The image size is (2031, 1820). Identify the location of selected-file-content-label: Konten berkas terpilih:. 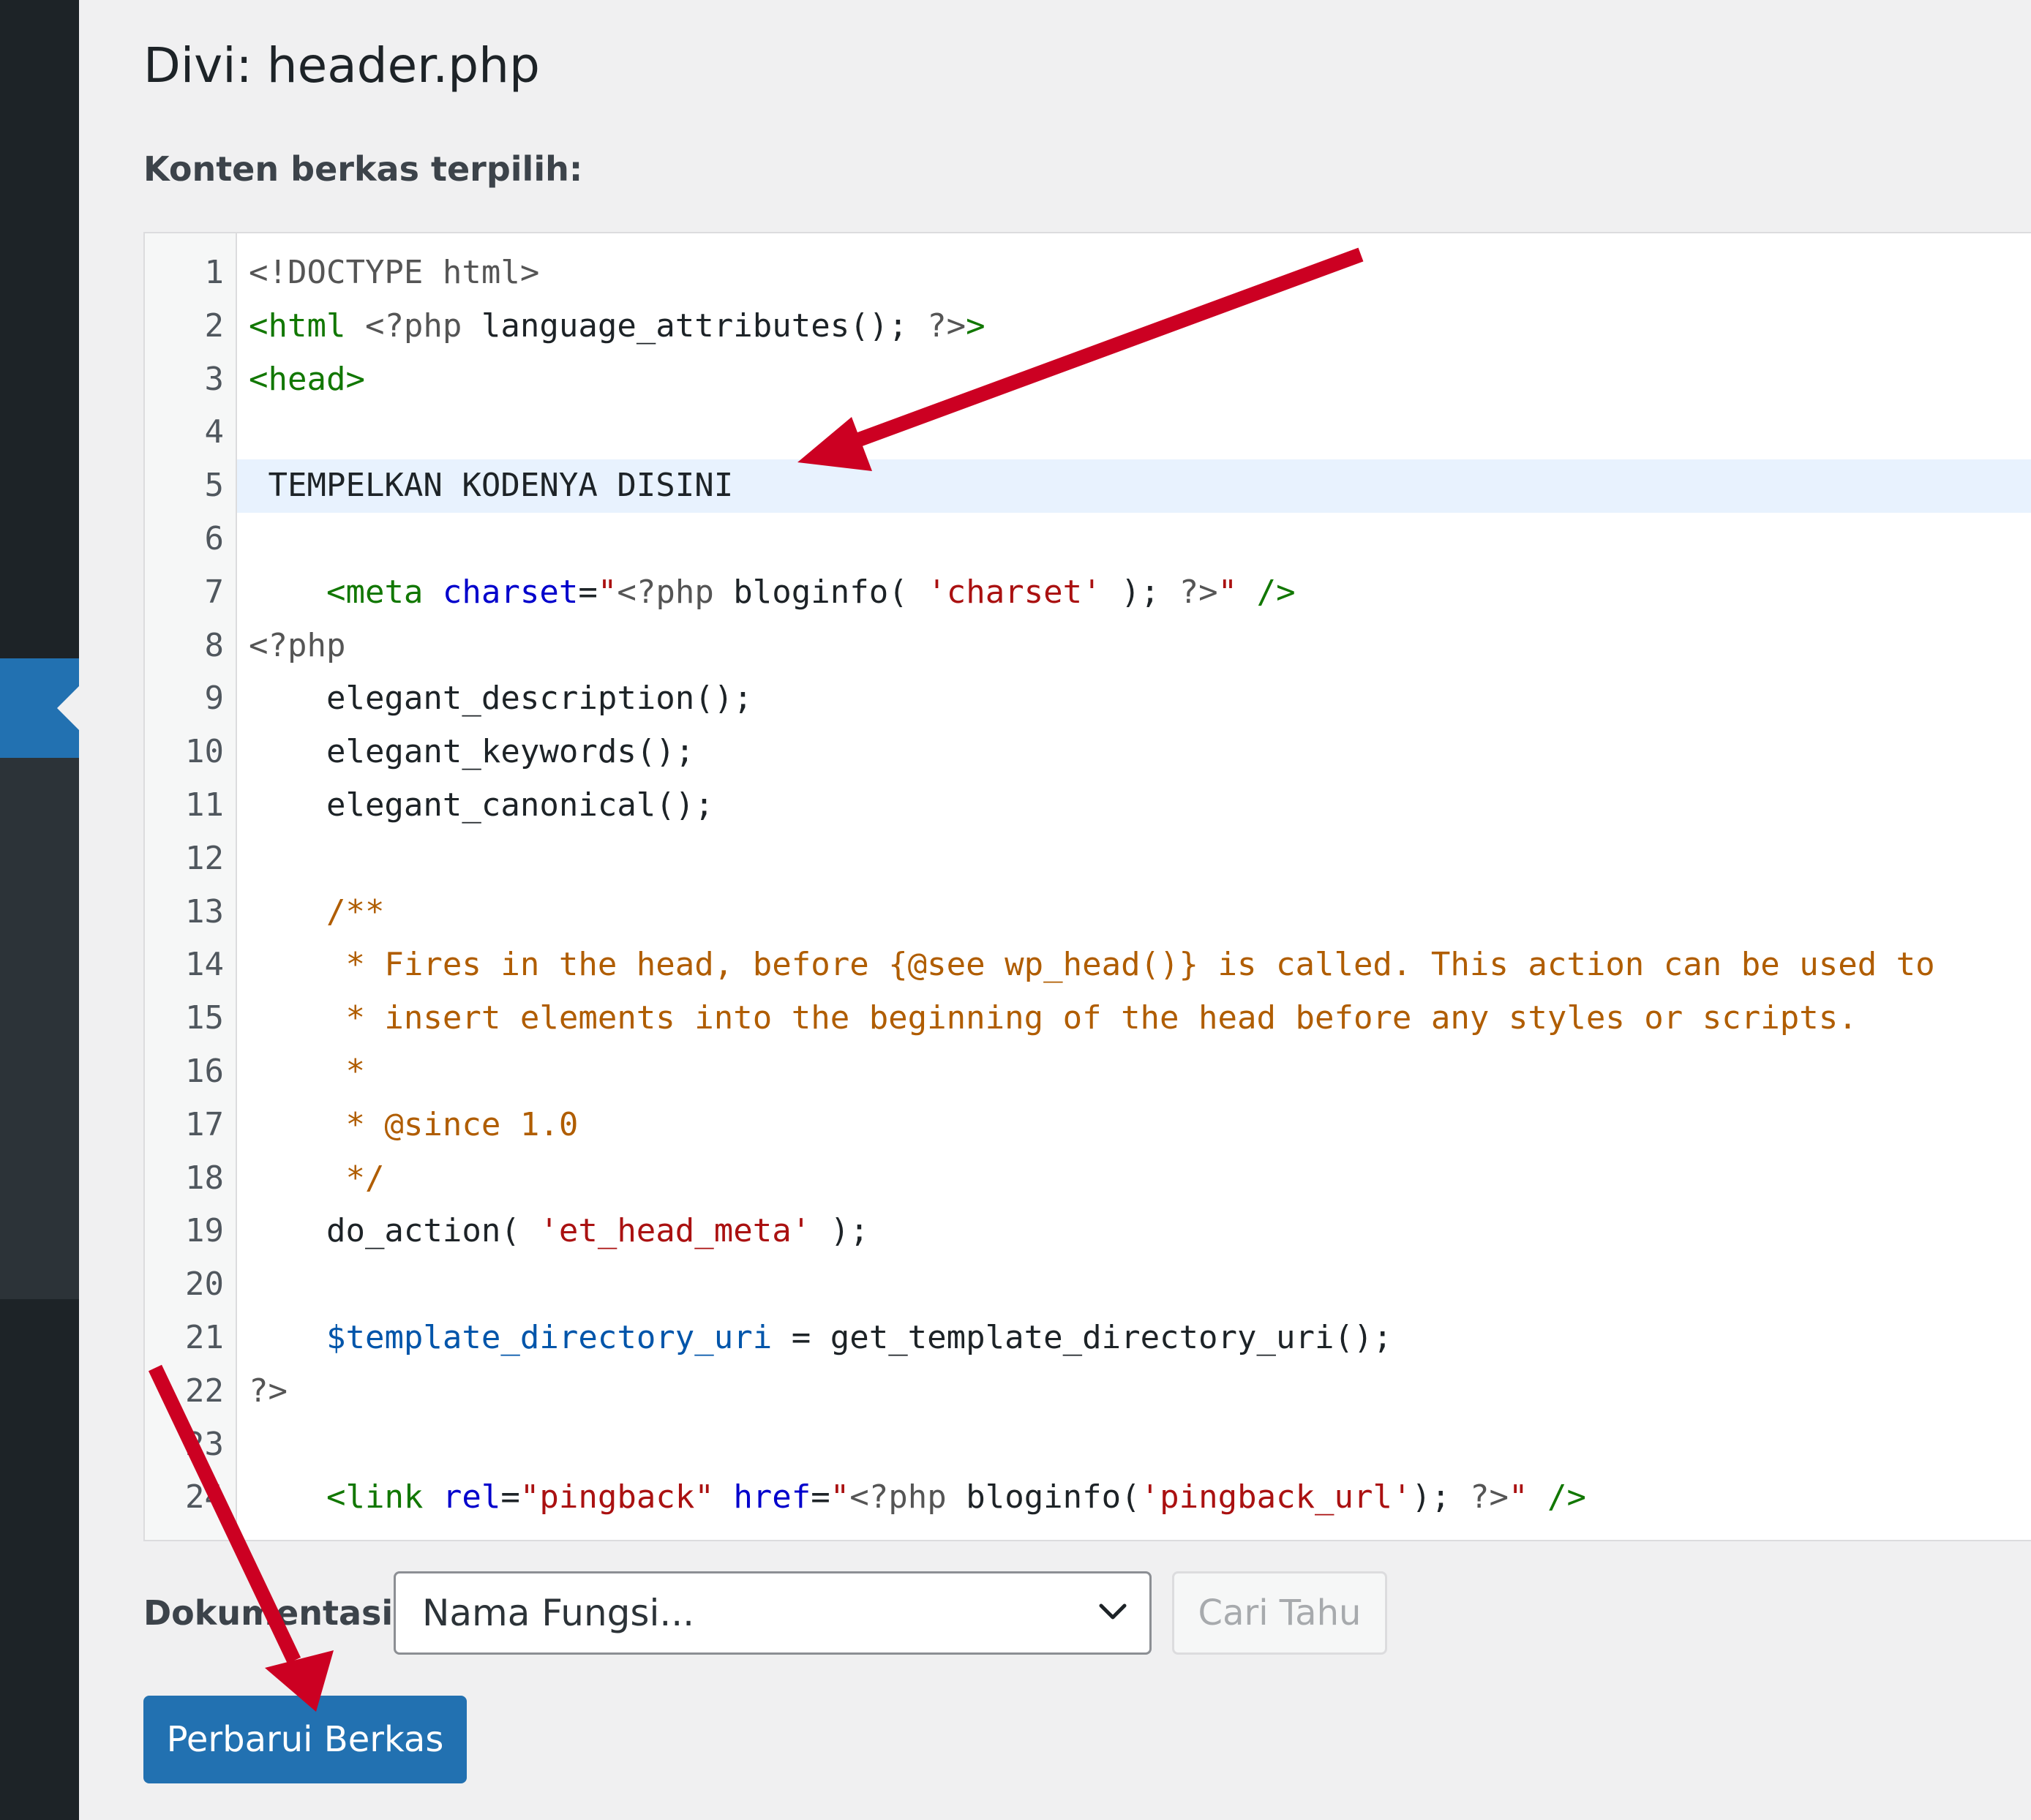
(363, 169).